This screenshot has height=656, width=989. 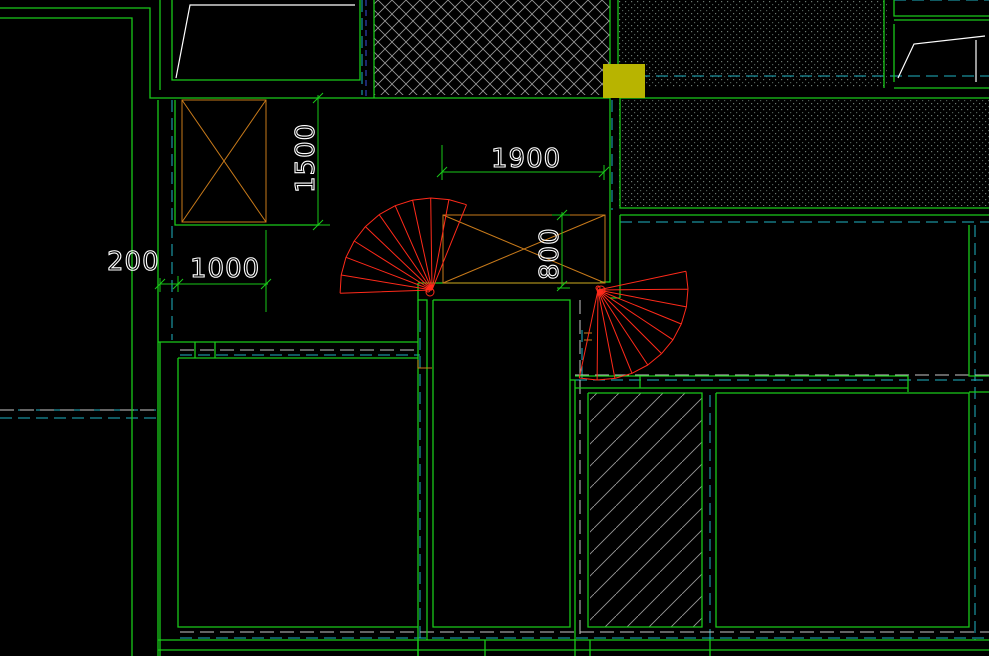 What do you see at coordinates (526, 159) in the screenshot?
I see `dimension-1900: 1900` at bounding box center [526, 159].